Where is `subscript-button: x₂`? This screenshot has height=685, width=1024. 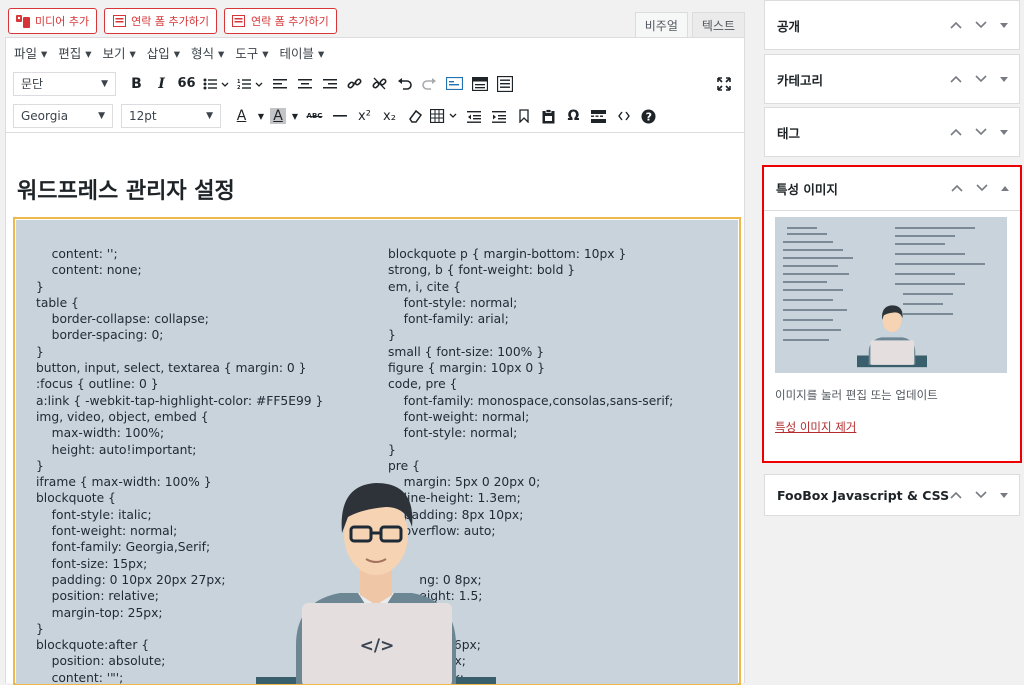 subscript-button: x₂ is located at coordinates (389, 116).